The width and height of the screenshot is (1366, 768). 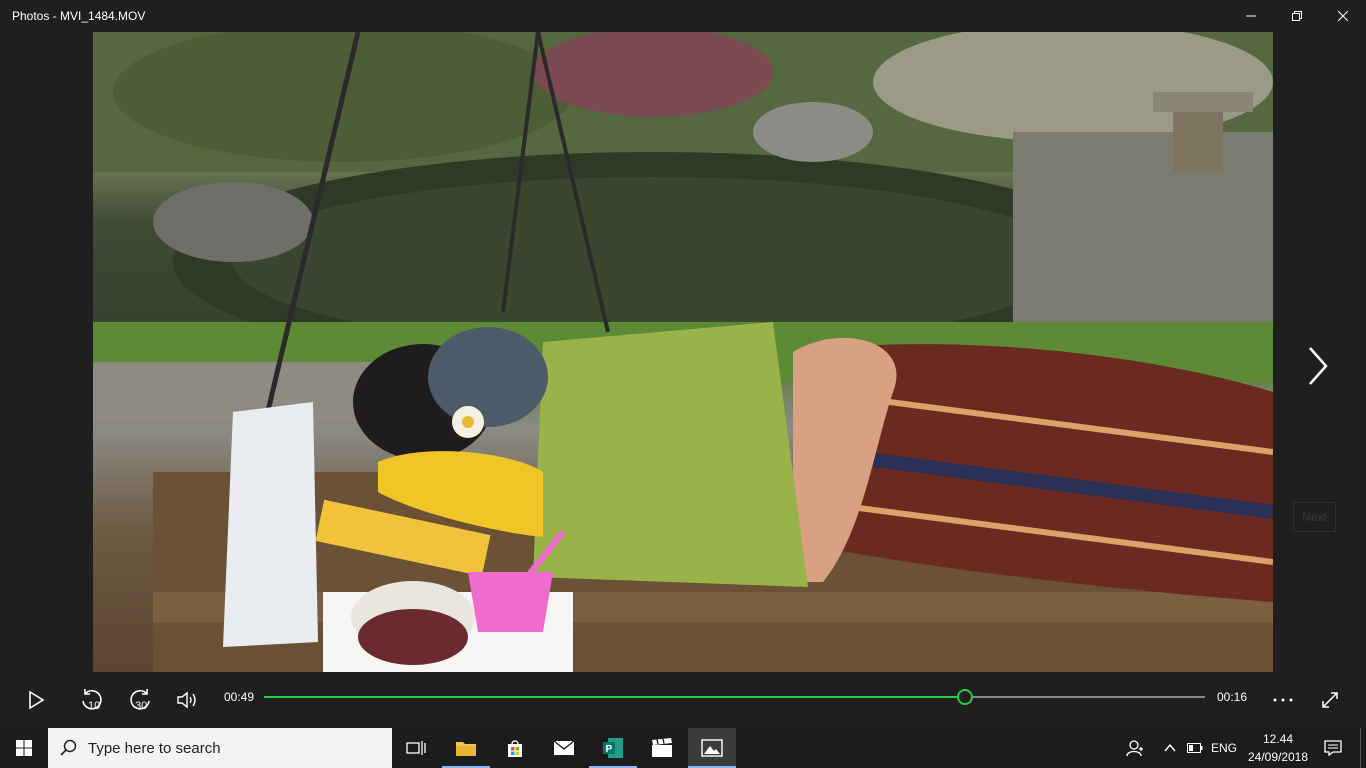 I want to click on rewind-10-icon: 10, so click(x=92, y=700).